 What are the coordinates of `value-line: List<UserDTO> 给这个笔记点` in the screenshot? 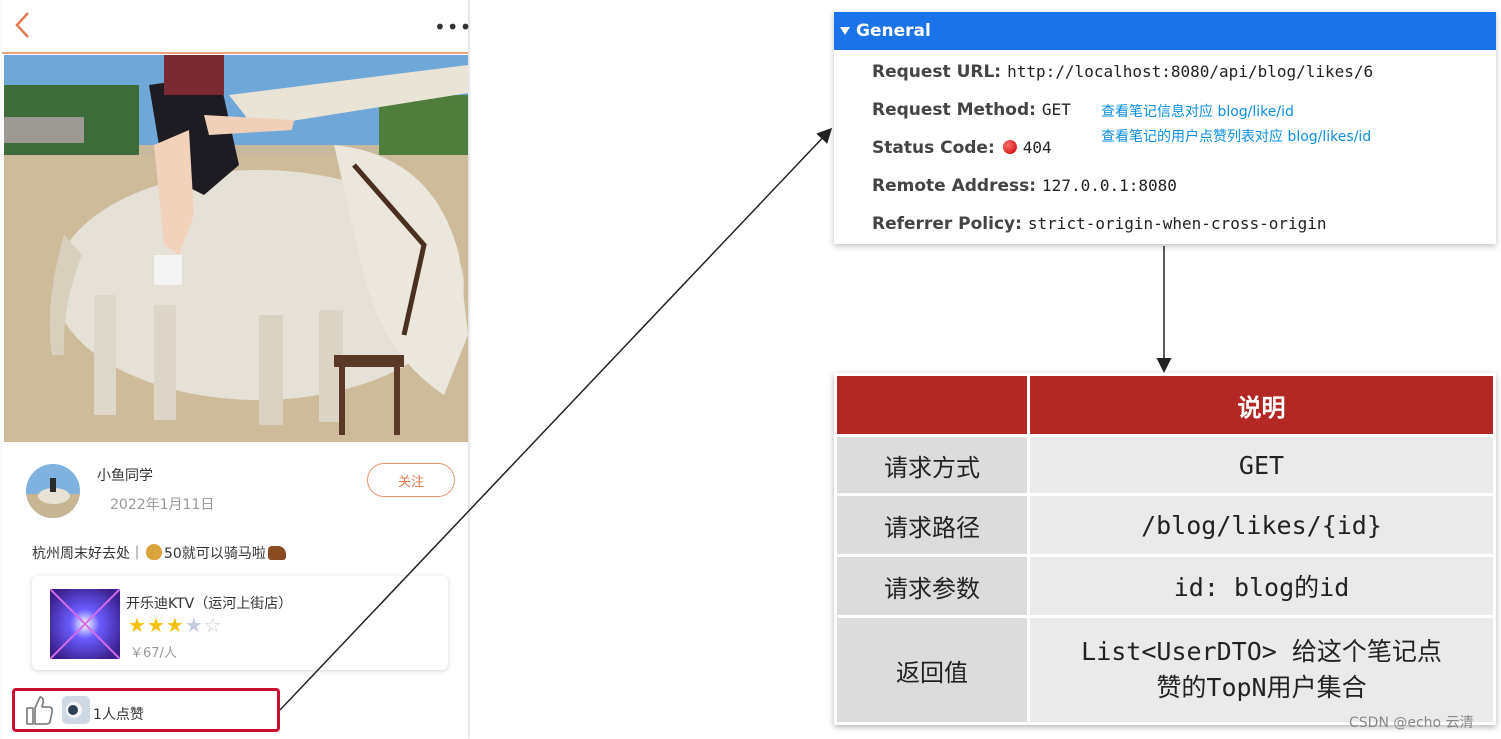 It's located at (1261, 651).